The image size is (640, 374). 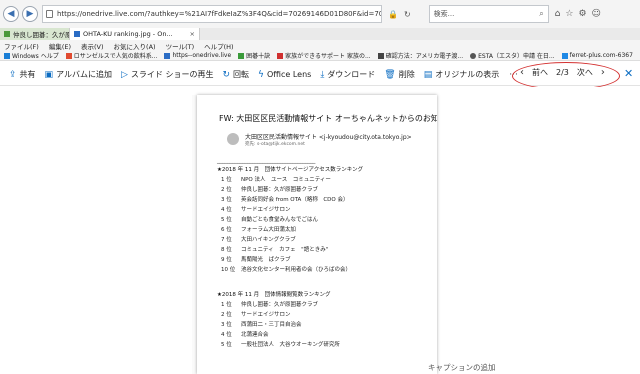 I want to click on browser-right-icons: ⌂ ☆ ⚙ ☺, so click(x=578, y=14).